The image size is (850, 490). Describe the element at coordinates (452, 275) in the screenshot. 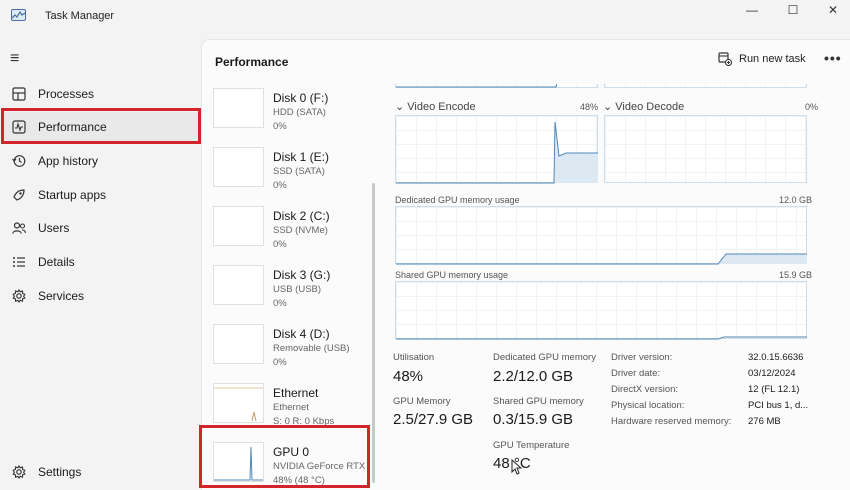

I see `shared-memory-label: Shared GPU memory usage` at that location.